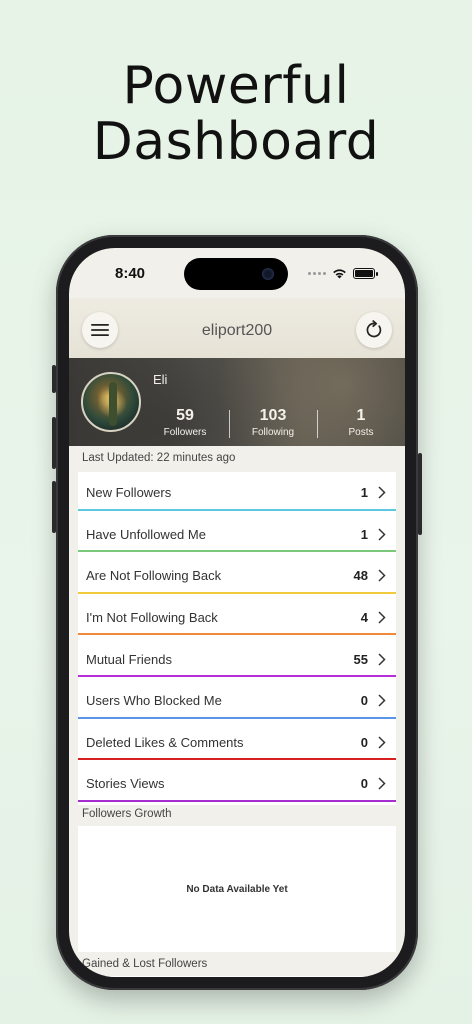 The image size is (472, 1024). Describe the element at coordinates (364, 618) in the screenshot. I see `row-count: 4` at that location.